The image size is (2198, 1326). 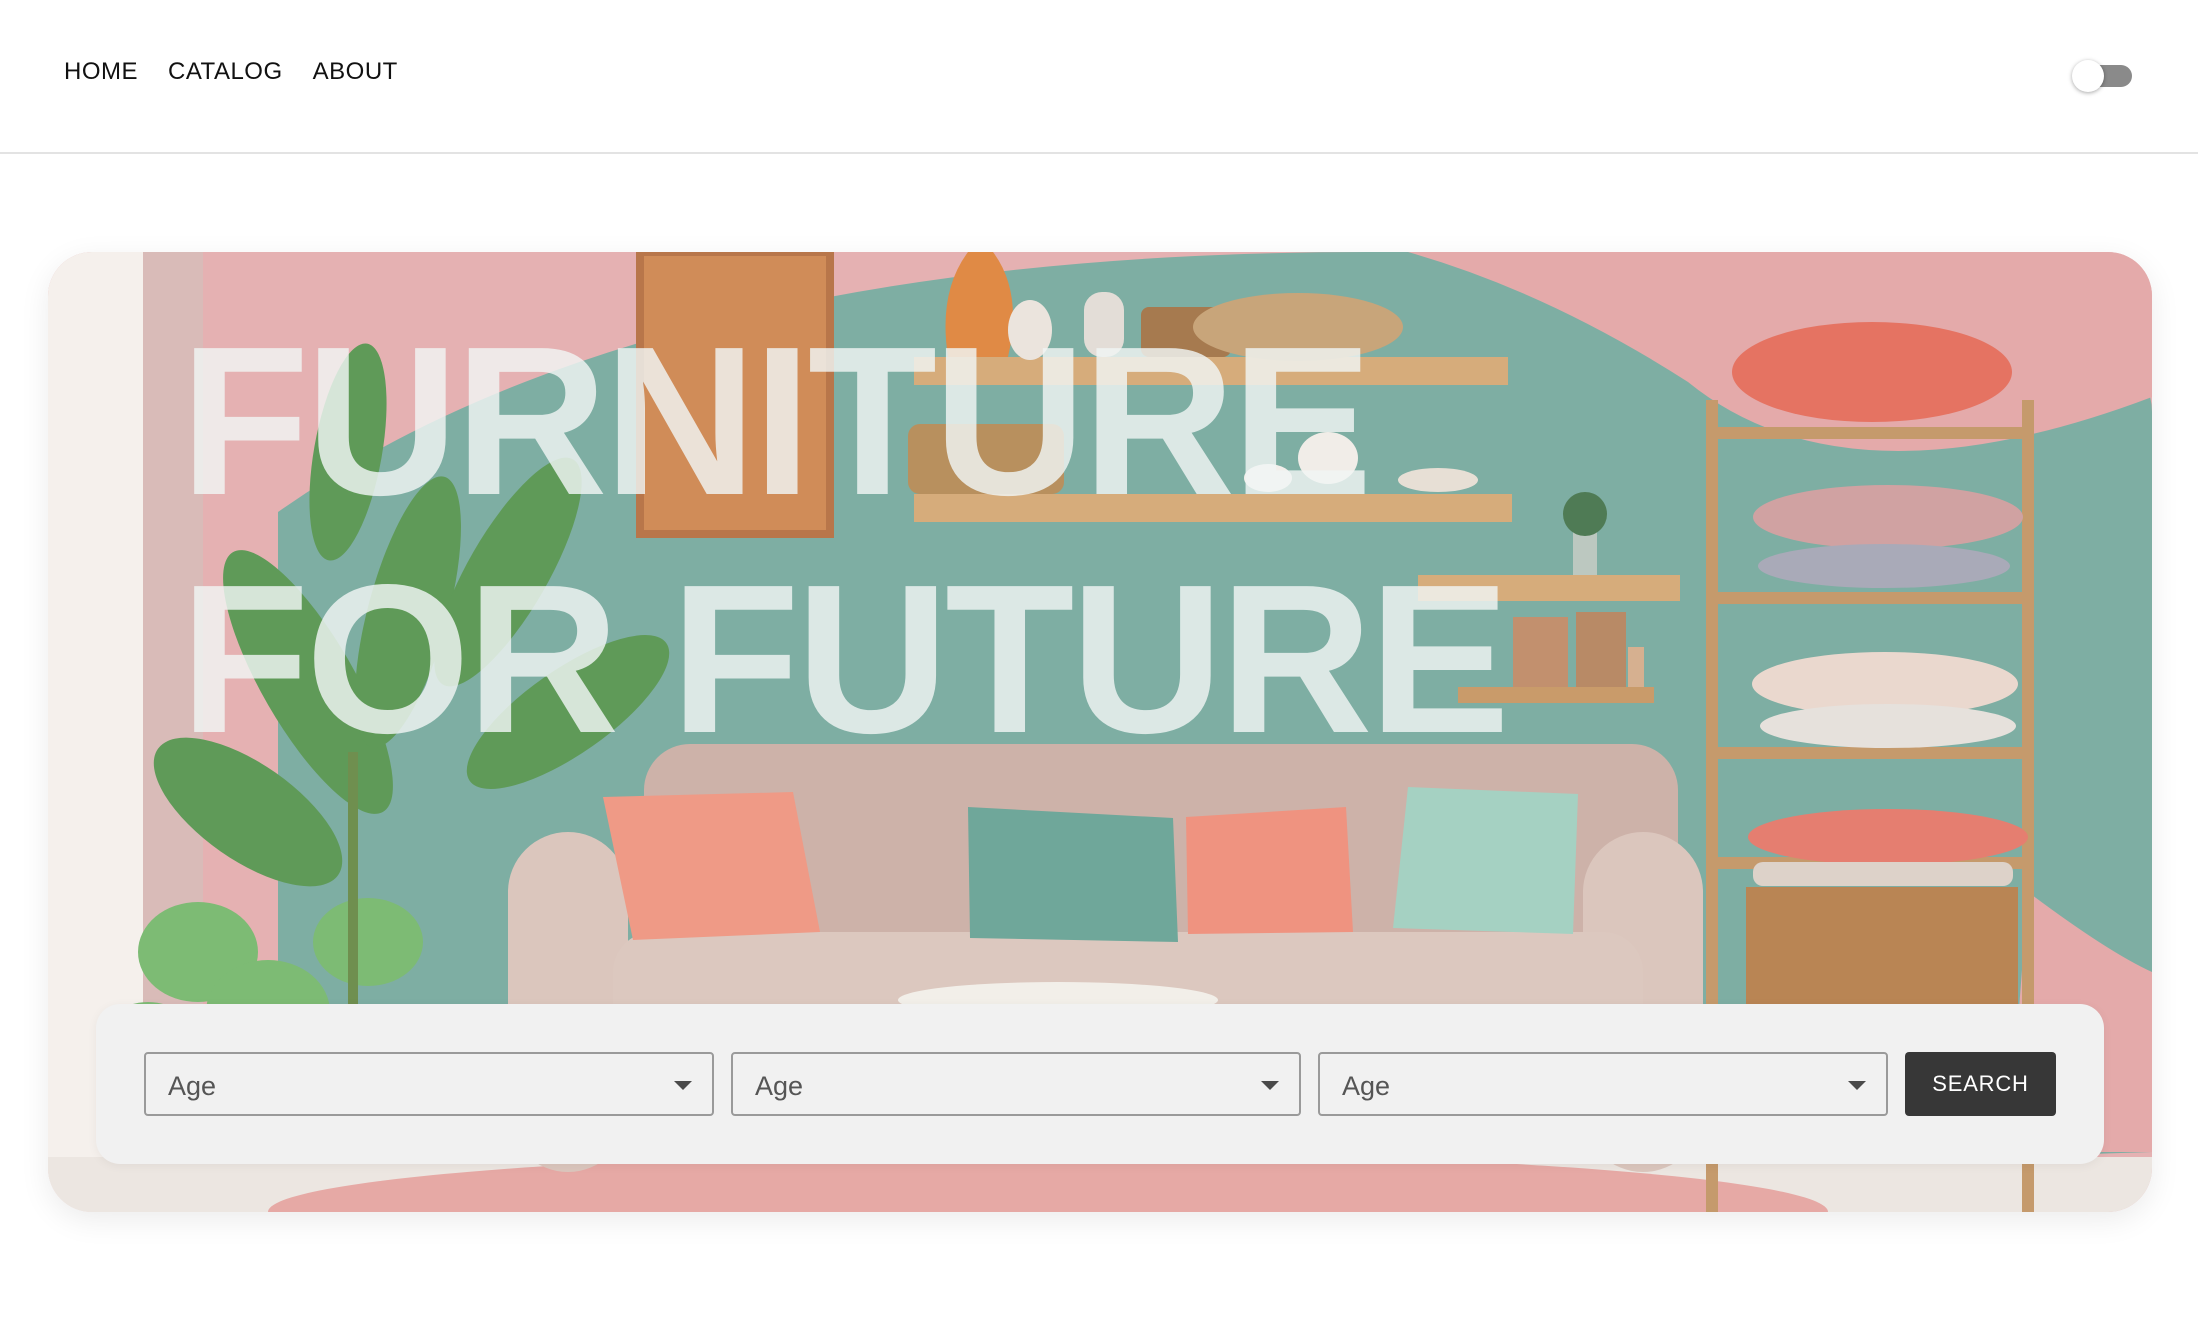 I want to click on hero-headline-line-2: FOR FUTURE, so click(x=845, y=658).